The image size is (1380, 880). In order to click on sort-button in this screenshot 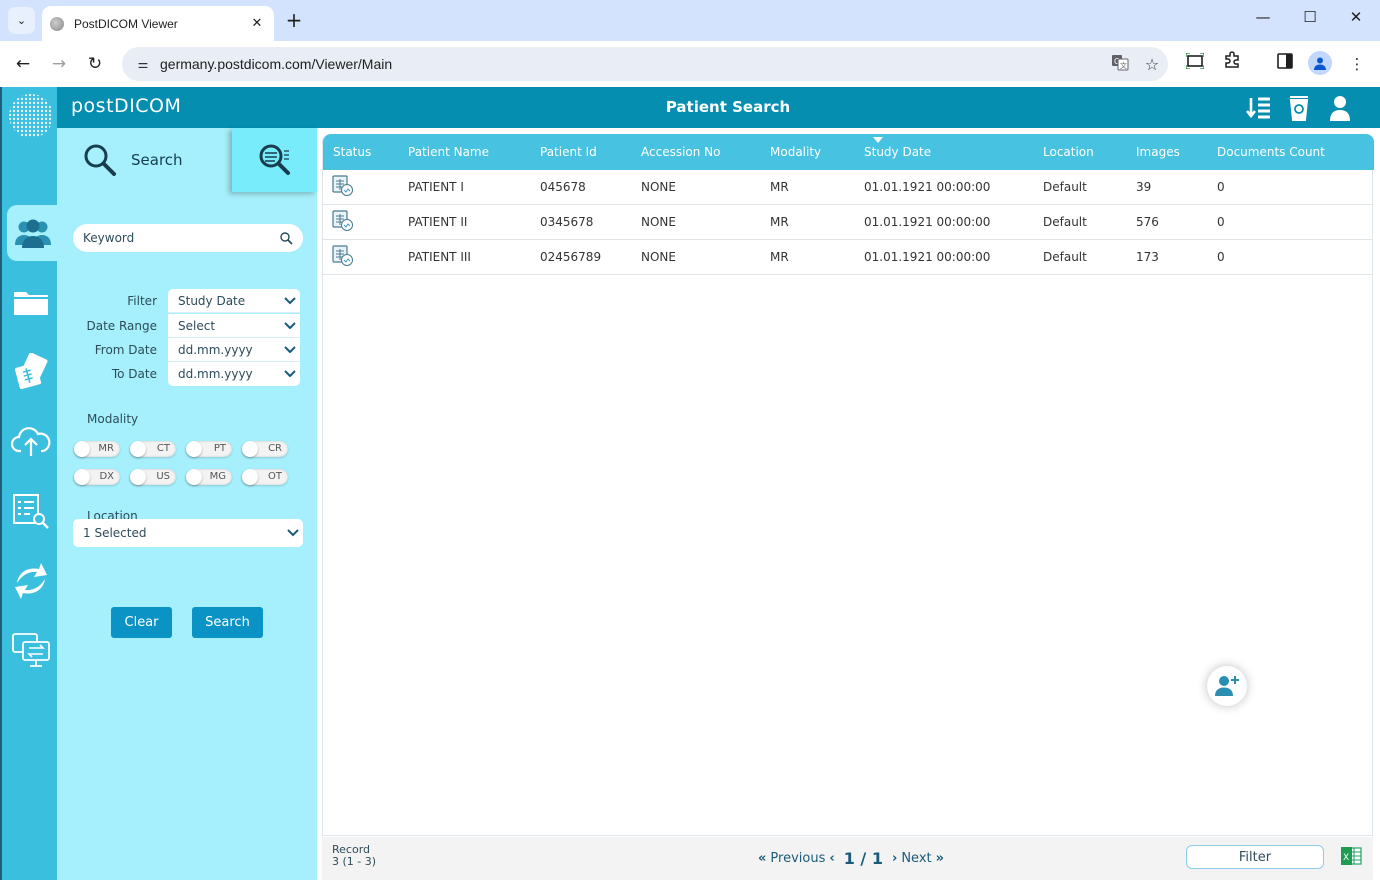, I will do `click(1259, 108)`.